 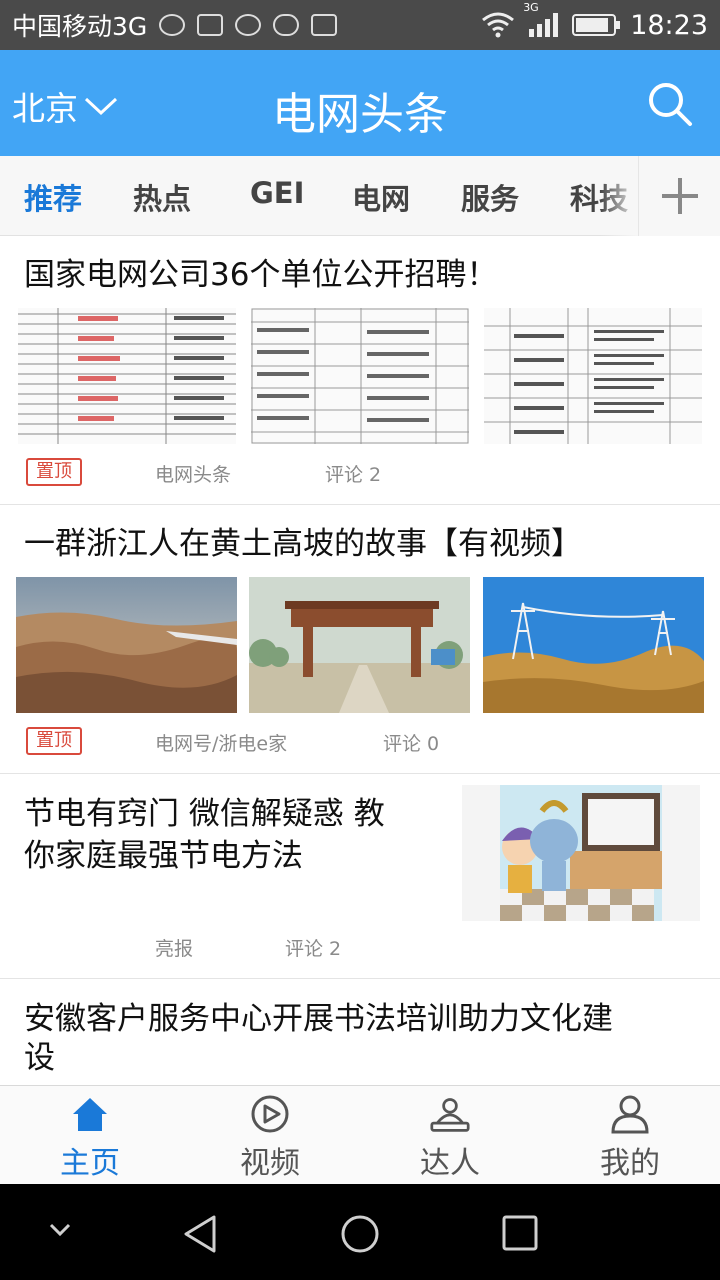 I want to click on weather-icon, so click(x=172, y=25).